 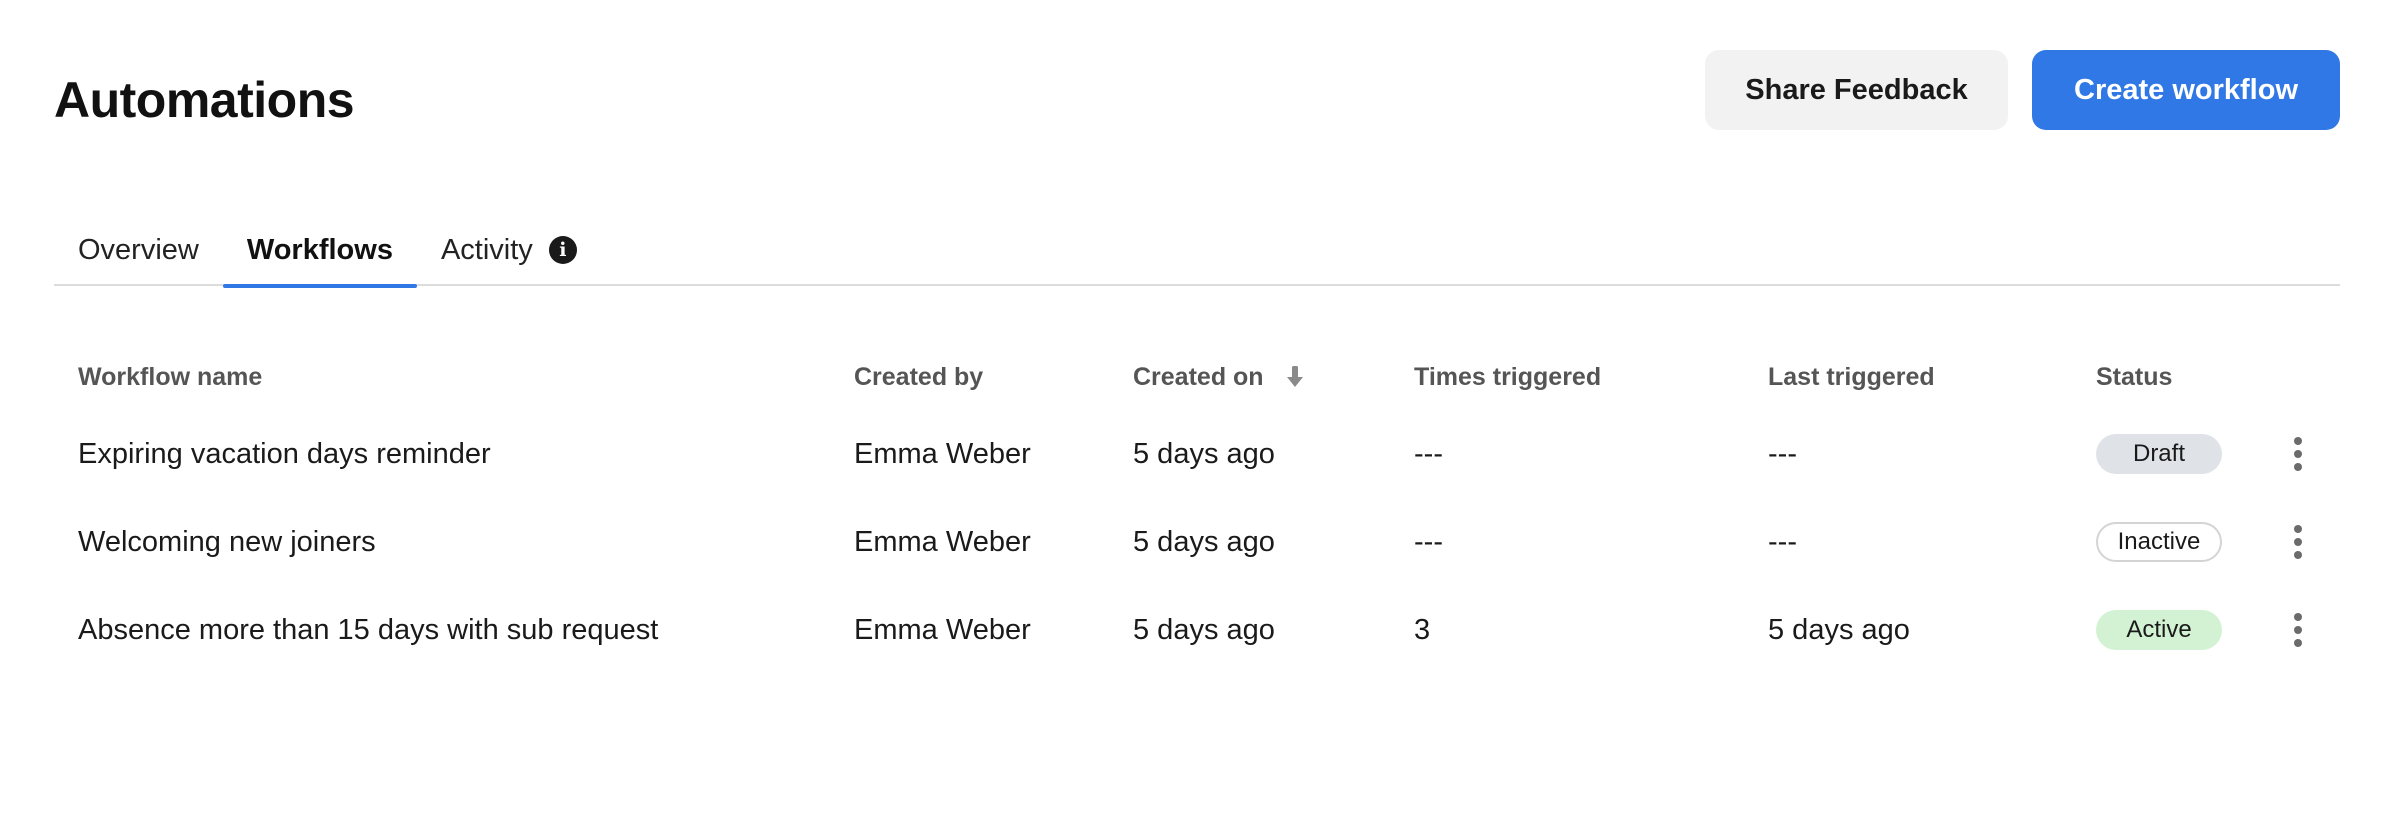 What do you see at coordinates (1839, 629) in the screenshot?
I see `last-triggered: 5 days ago` at bounding box center [1839, 629].